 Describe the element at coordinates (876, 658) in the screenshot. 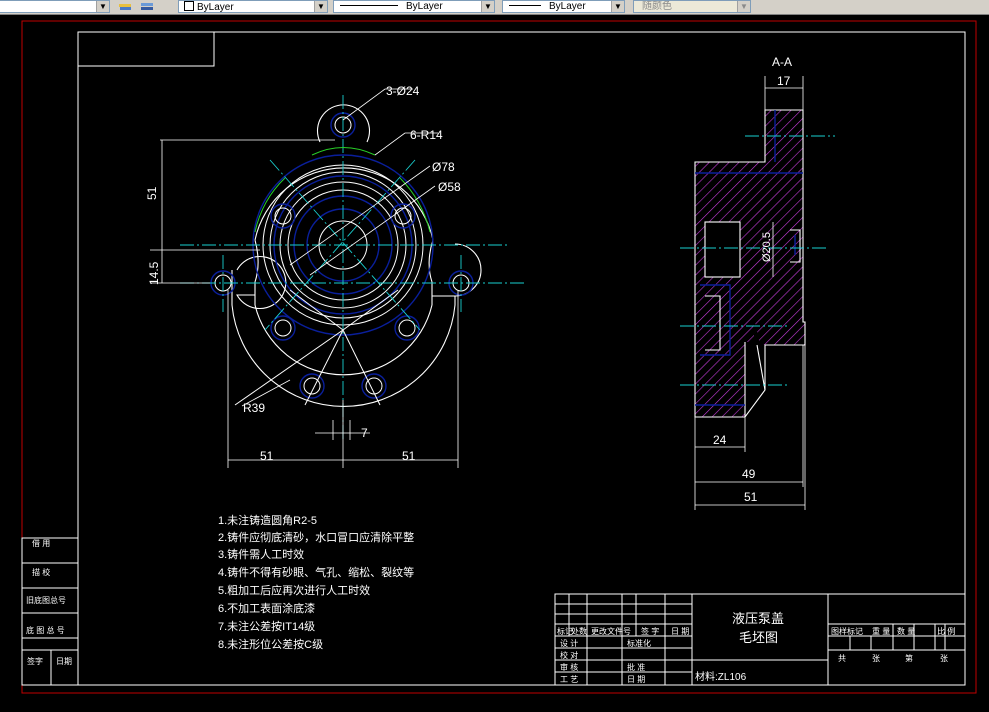

I see `tb-sheets: 张` at that location.